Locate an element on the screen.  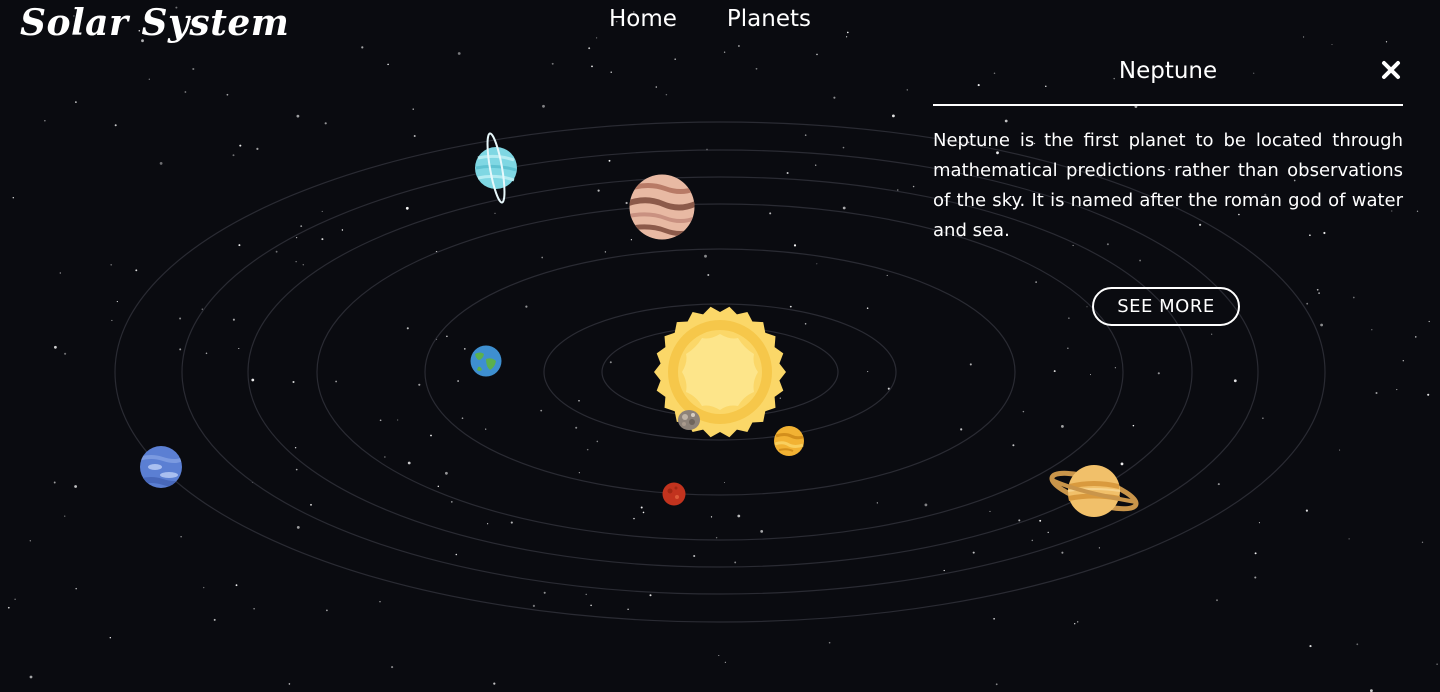
uranus is located at coordinates (497, 168).